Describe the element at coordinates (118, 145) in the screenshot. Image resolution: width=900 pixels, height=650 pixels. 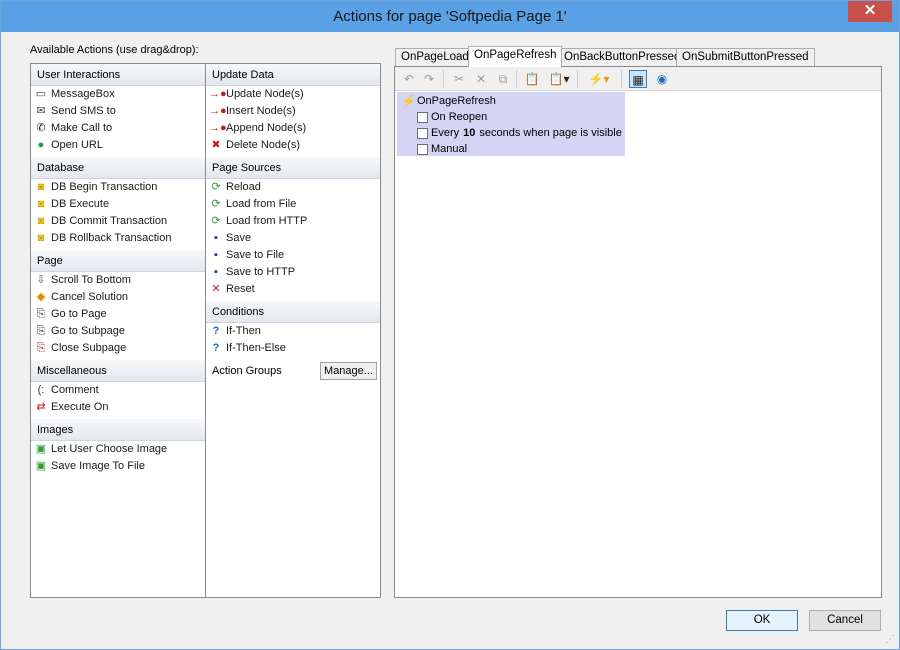
I see `action-open-url: ● Open URL` at that location.